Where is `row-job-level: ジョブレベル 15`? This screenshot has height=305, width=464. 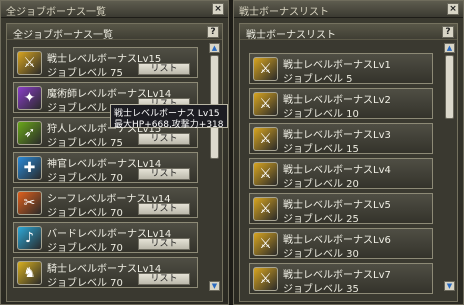 row-job-level: ジョブレベル 15 is located at coordinates (321, 149).